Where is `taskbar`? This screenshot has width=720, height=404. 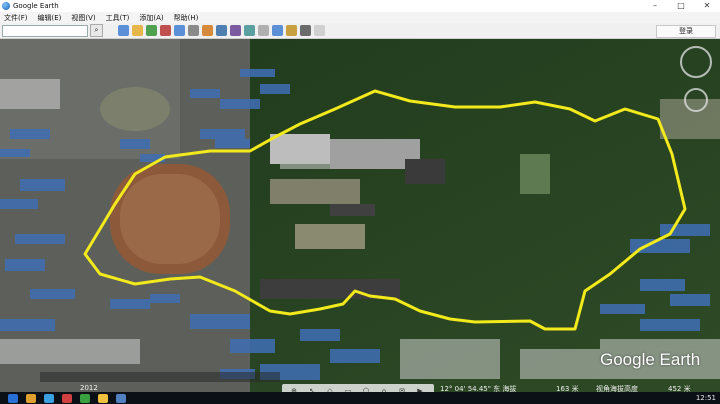 taskbar is located at coordinates (360, 398).